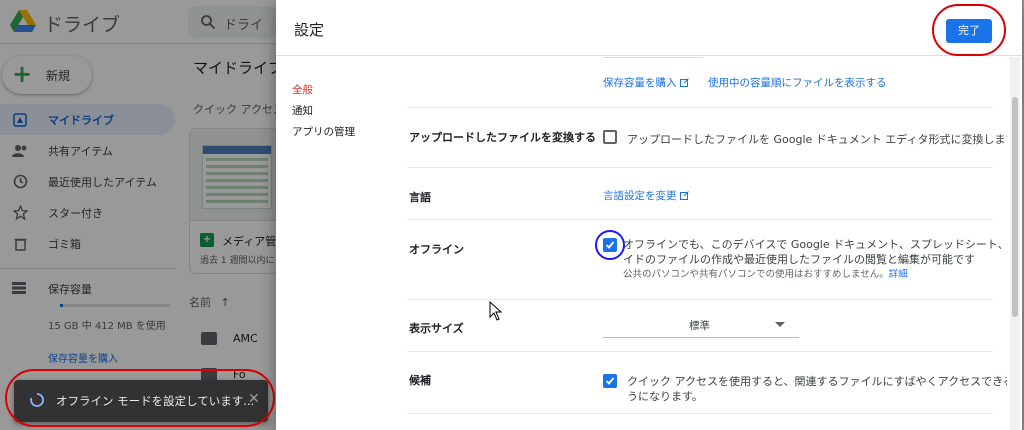  Describe the element at coordinates (420, 380) in the screenshot. I see `suggestions-label: 候補` at that location.